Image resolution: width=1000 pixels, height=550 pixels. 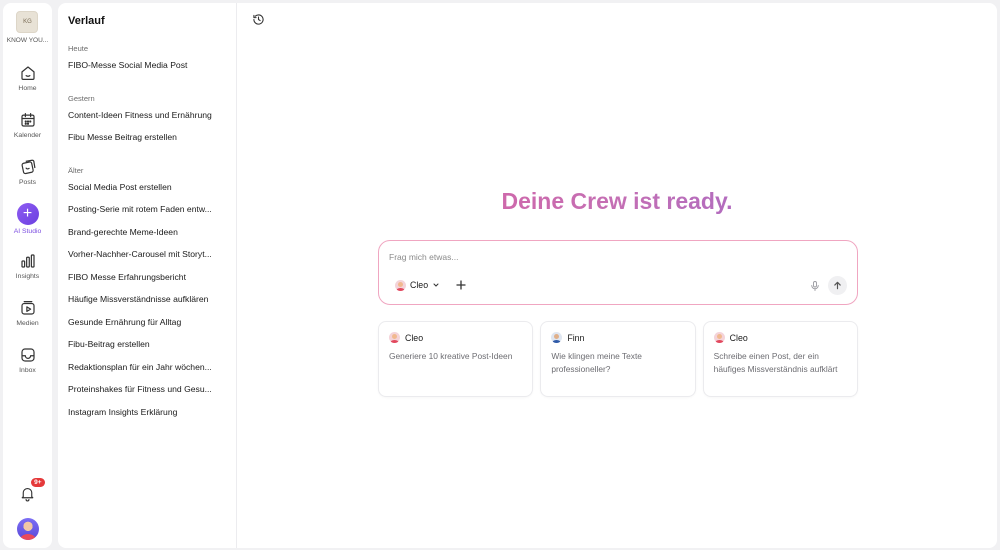 I want to click on history-item: Häufige Missverständnisse aufklären, so click(x=144, y=299).